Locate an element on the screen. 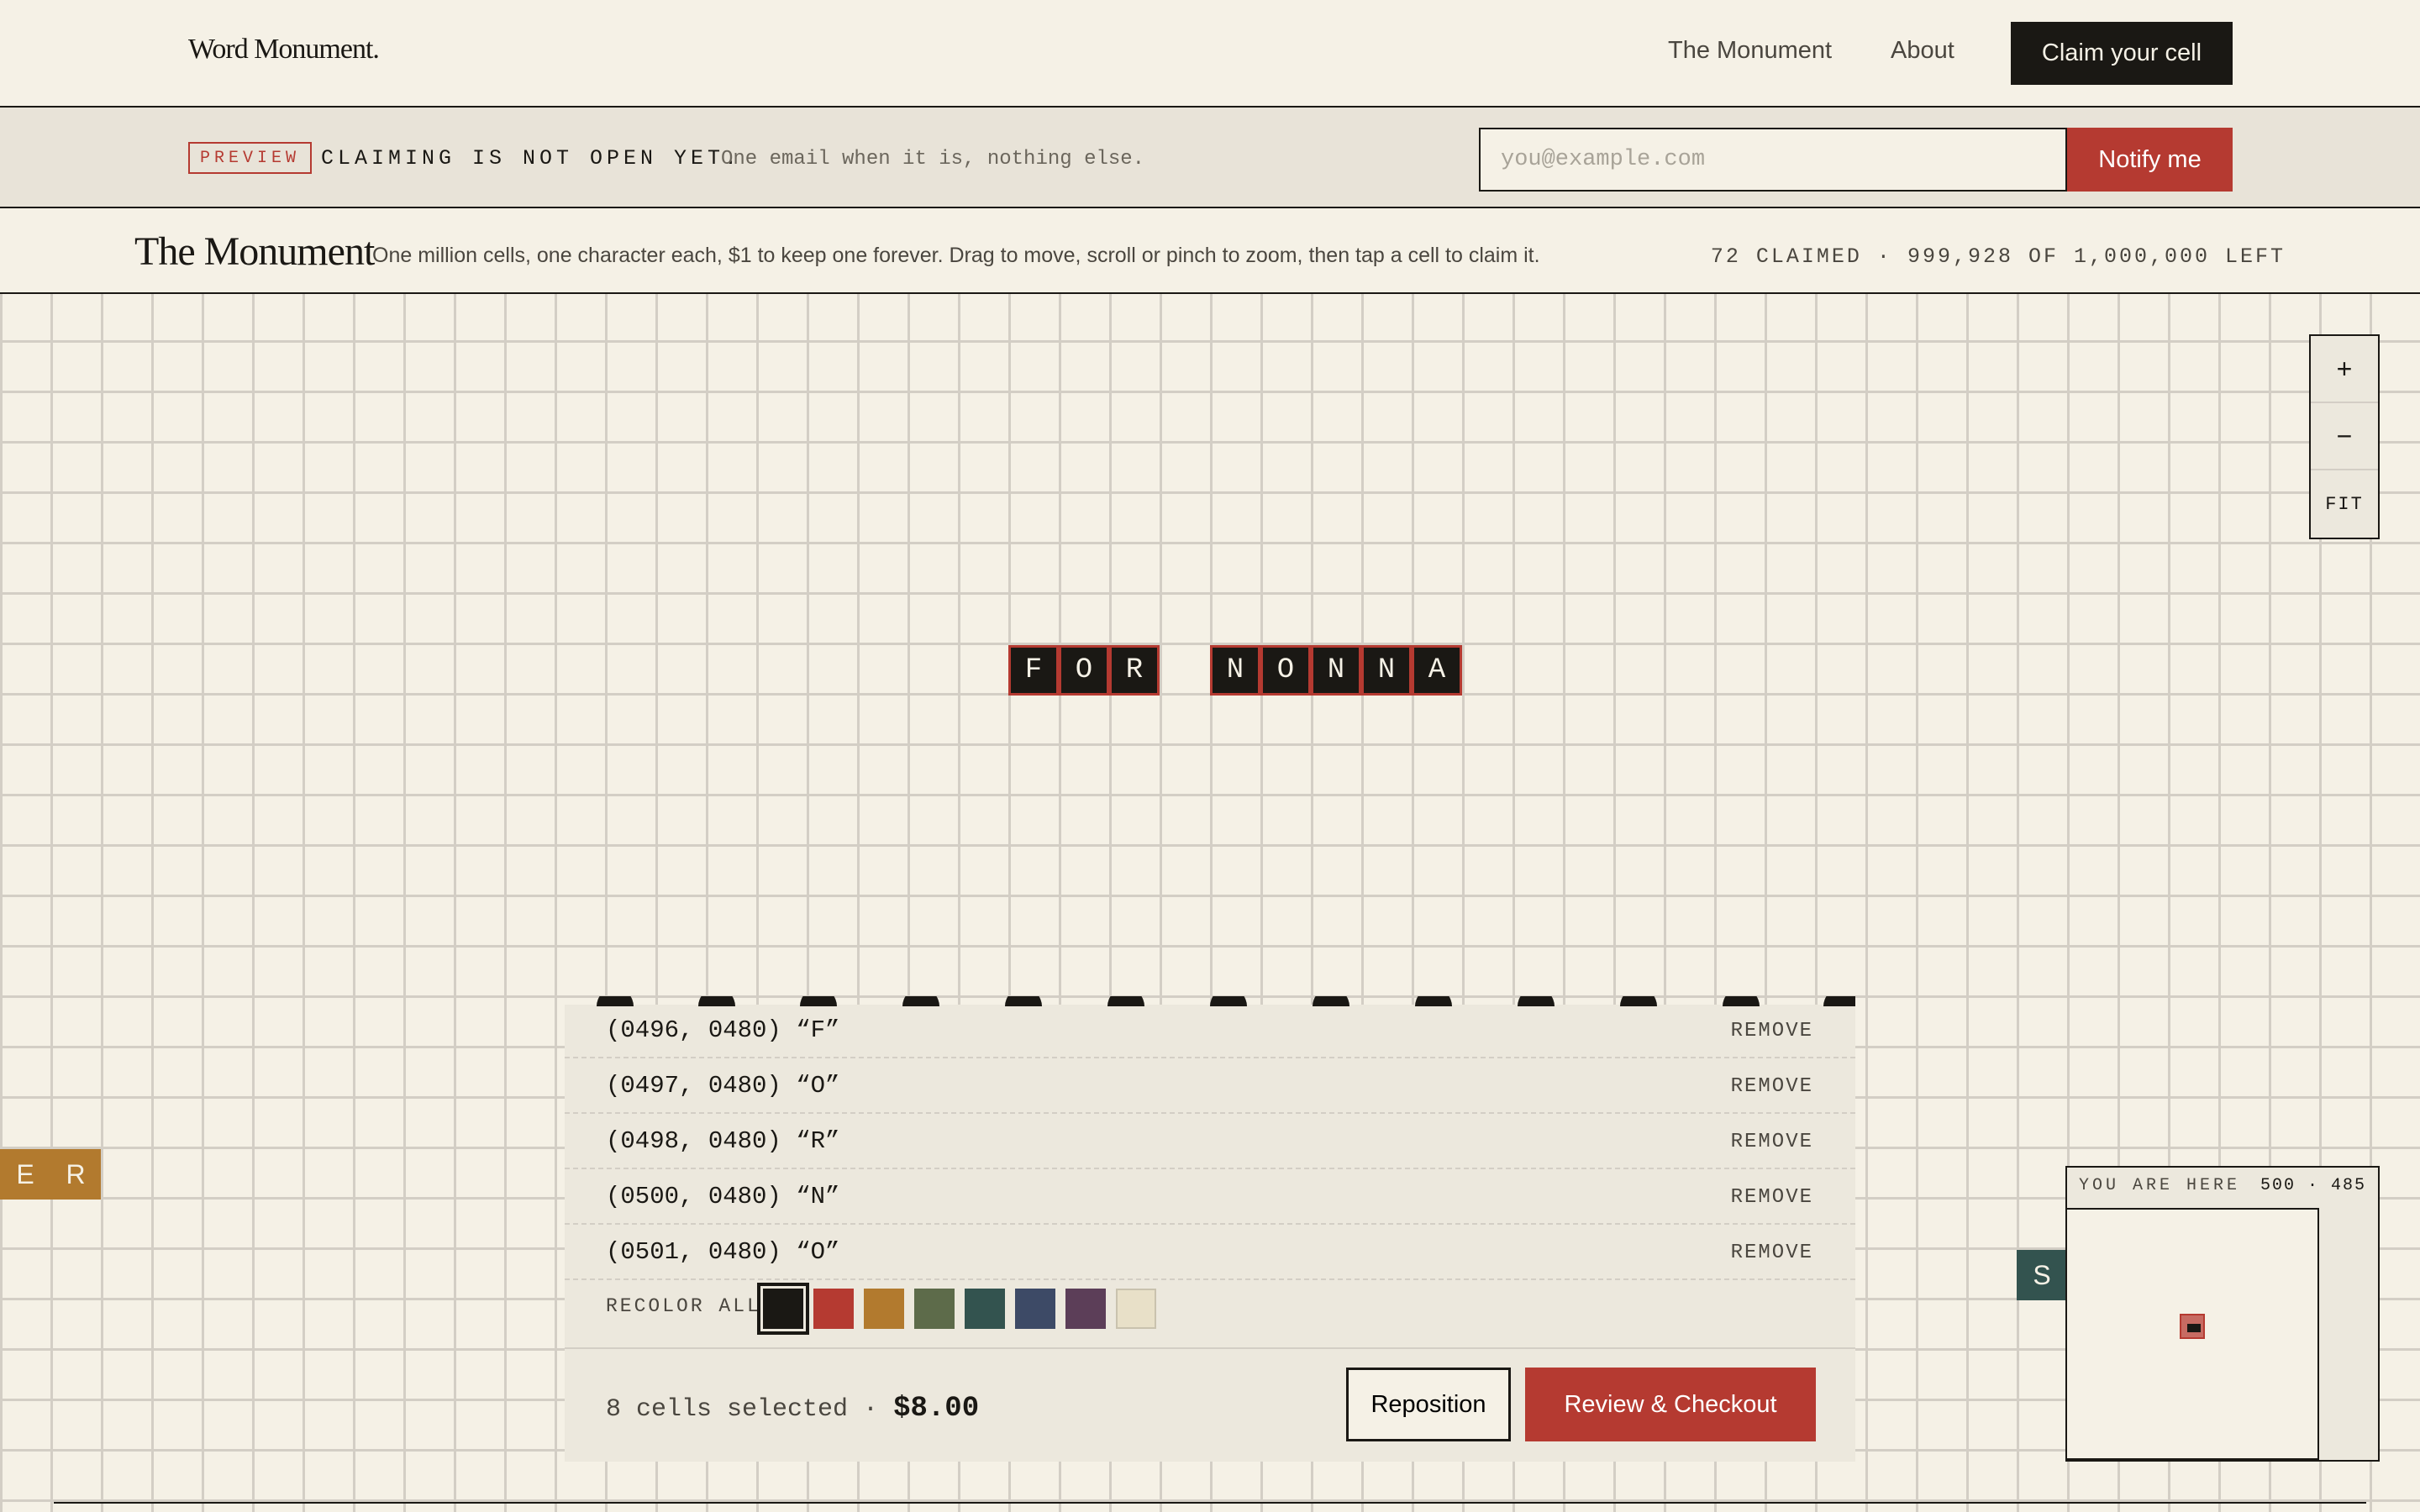  selection-row: (0497, 0480) “O” REMOVE is located at coordinates (1210, 1087).